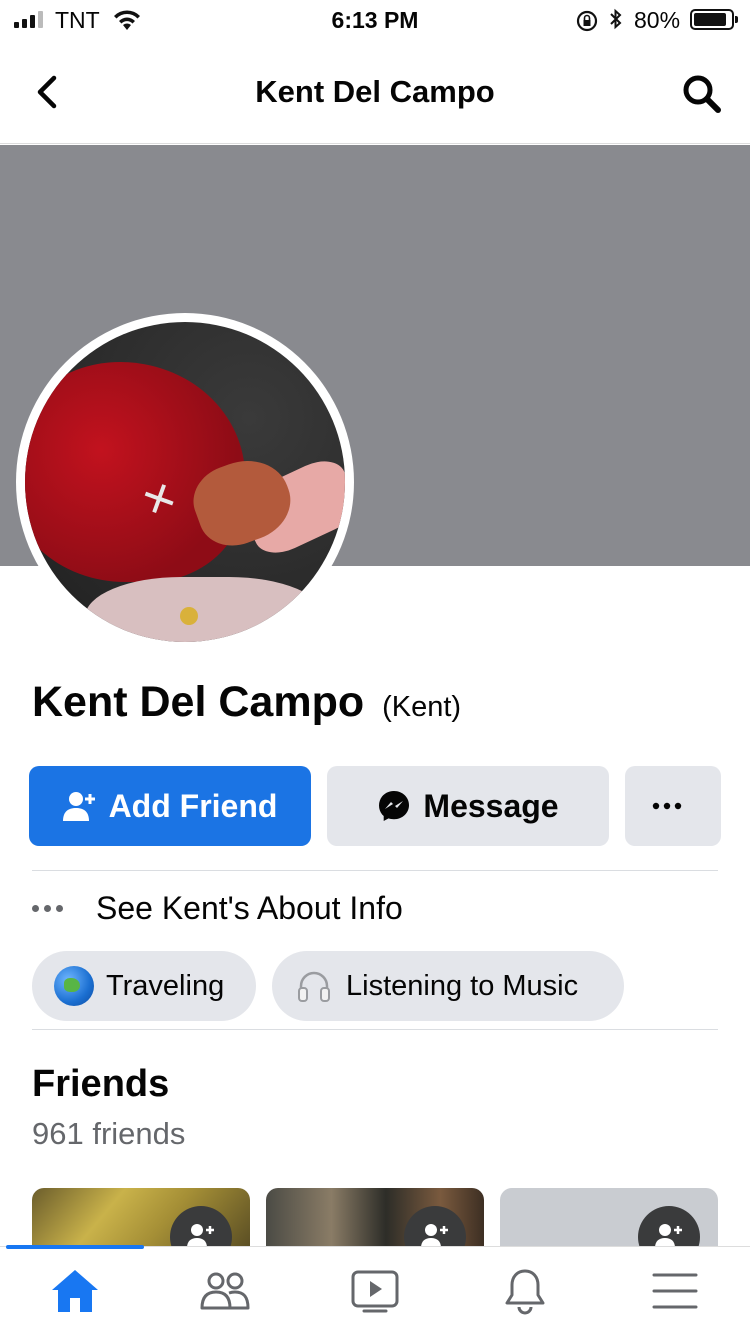 The image size is (750, 1334). I want to click on about-info-label: See Kent's About Info, so click(249, 907).